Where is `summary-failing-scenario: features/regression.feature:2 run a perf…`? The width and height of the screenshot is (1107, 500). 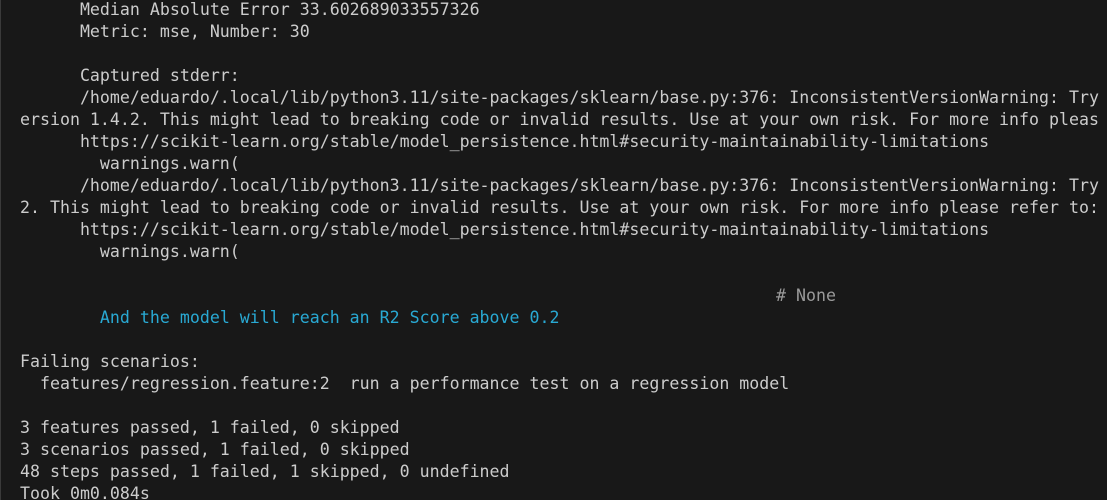
summary-failing-scenario: features/regression.feature:2 run a perf… is located at coordinates (405, 383).